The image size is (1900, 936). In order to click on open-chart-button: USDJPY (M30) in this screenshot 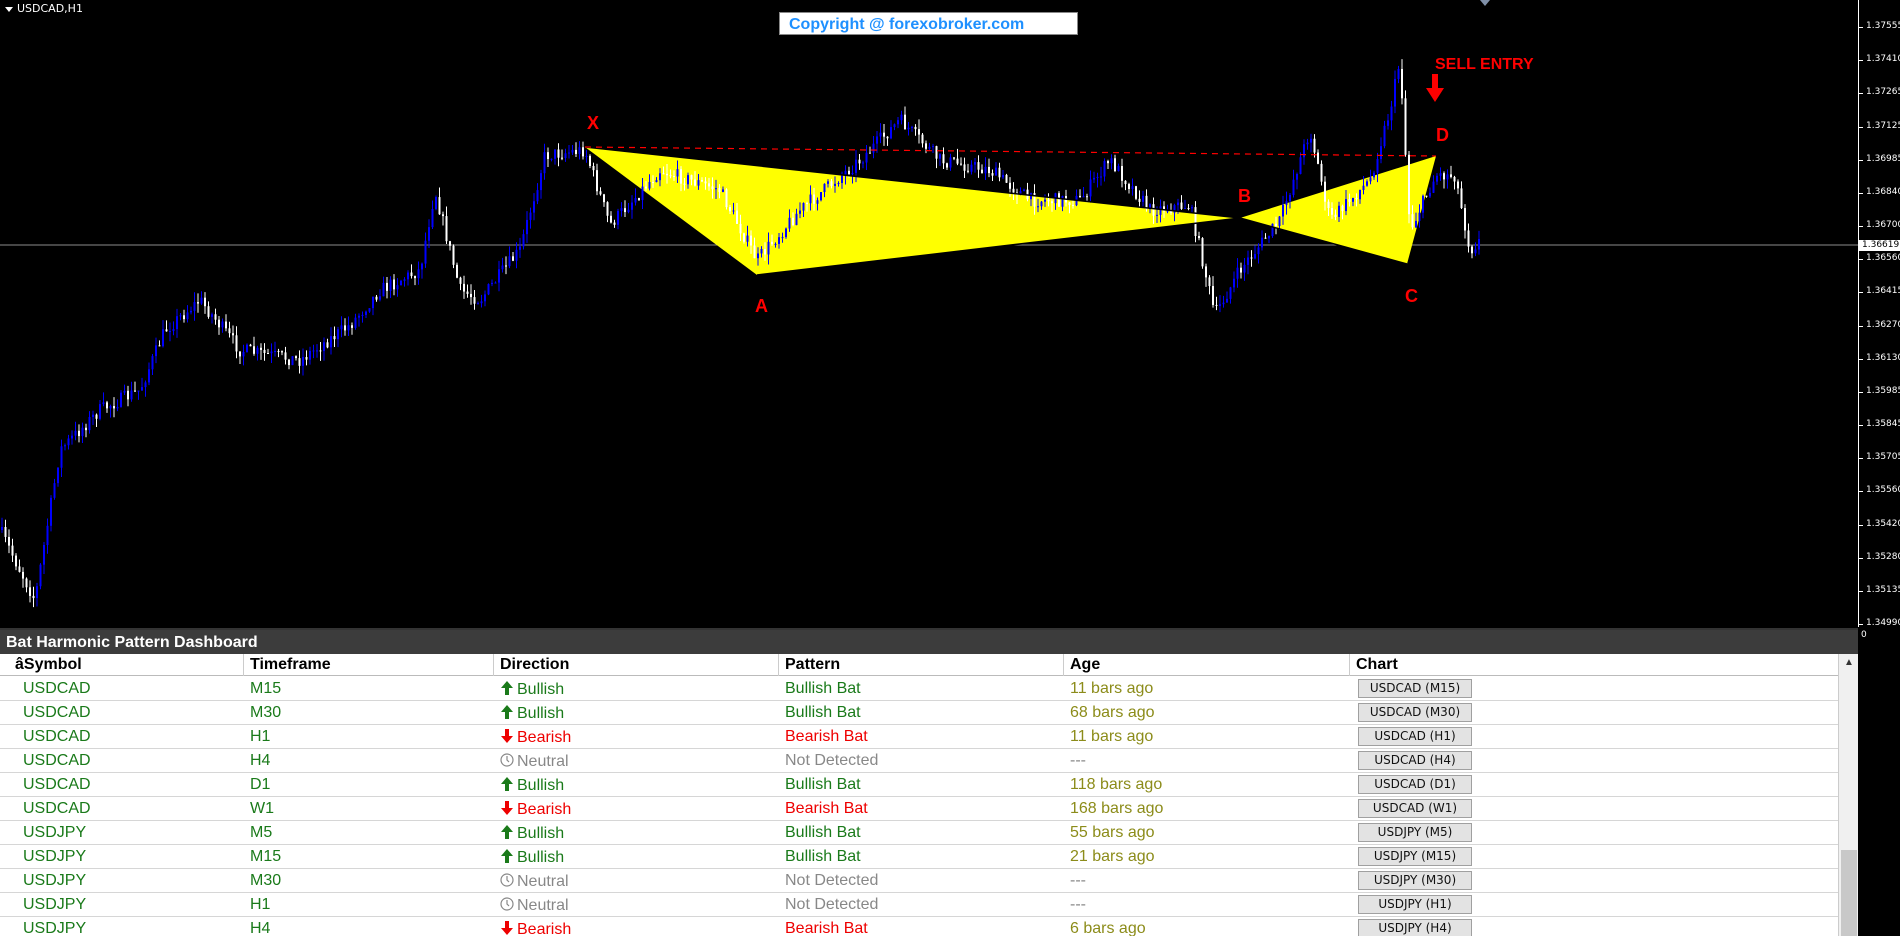, I will do `click(1415, 880)`.